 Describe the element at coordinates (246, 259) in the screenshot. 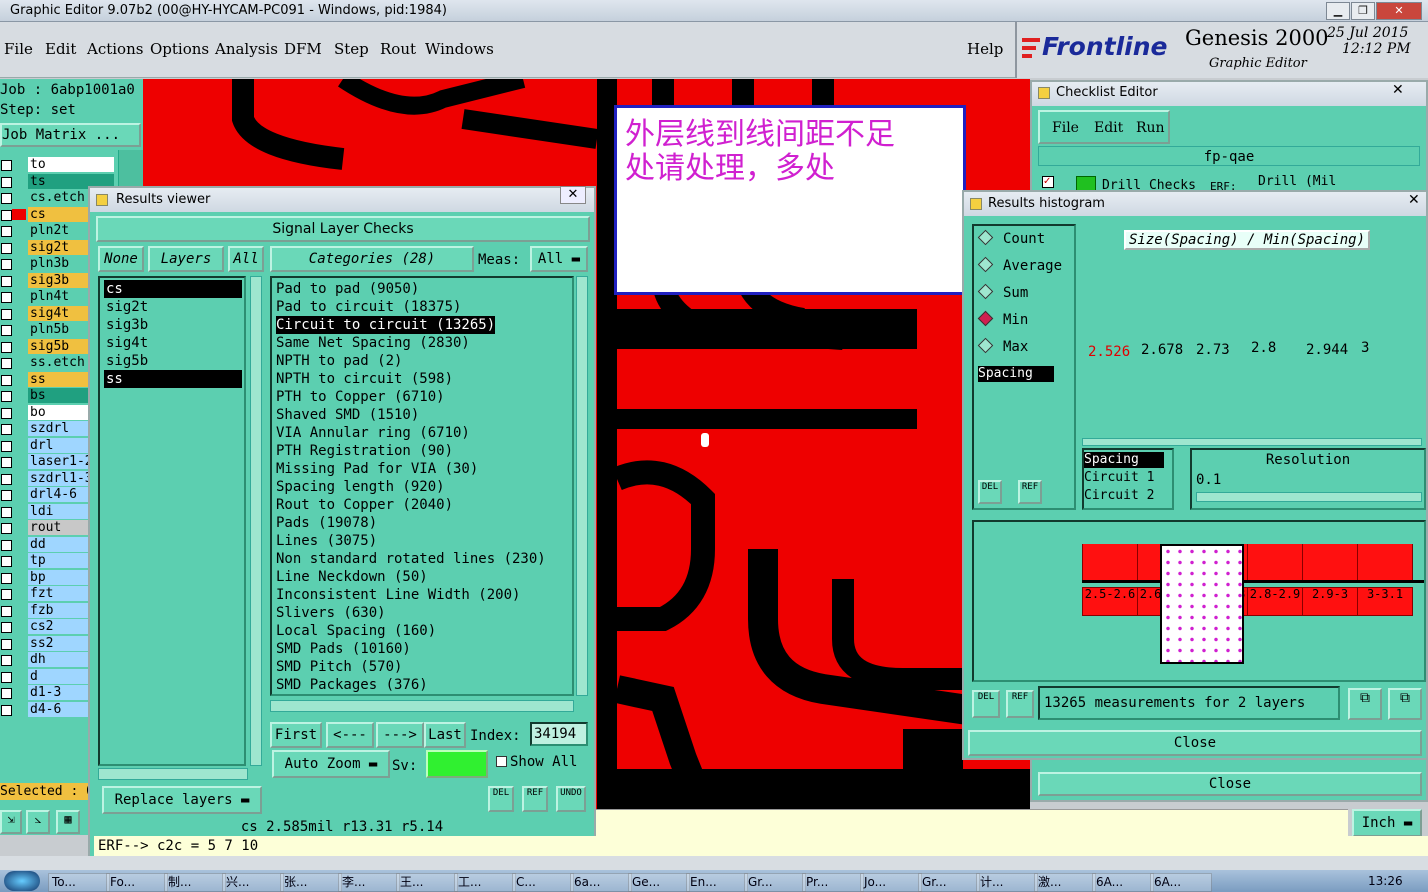

I see `all-layers-button: All` at that location.